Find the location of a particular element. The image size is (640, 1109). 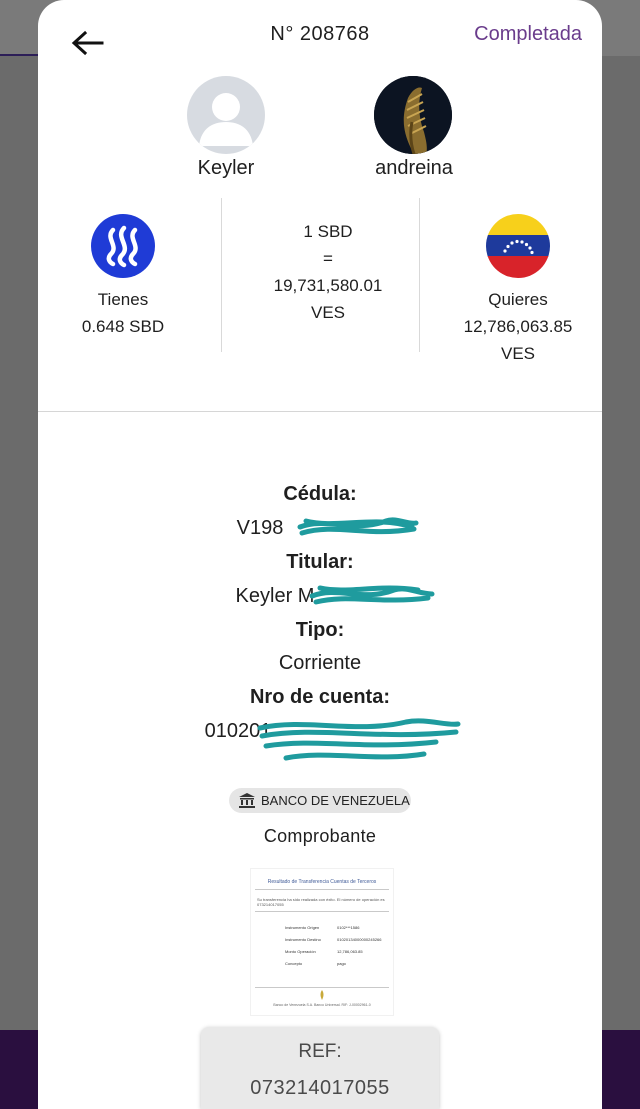

receiver-avatar is located at coordinates (413, 115).